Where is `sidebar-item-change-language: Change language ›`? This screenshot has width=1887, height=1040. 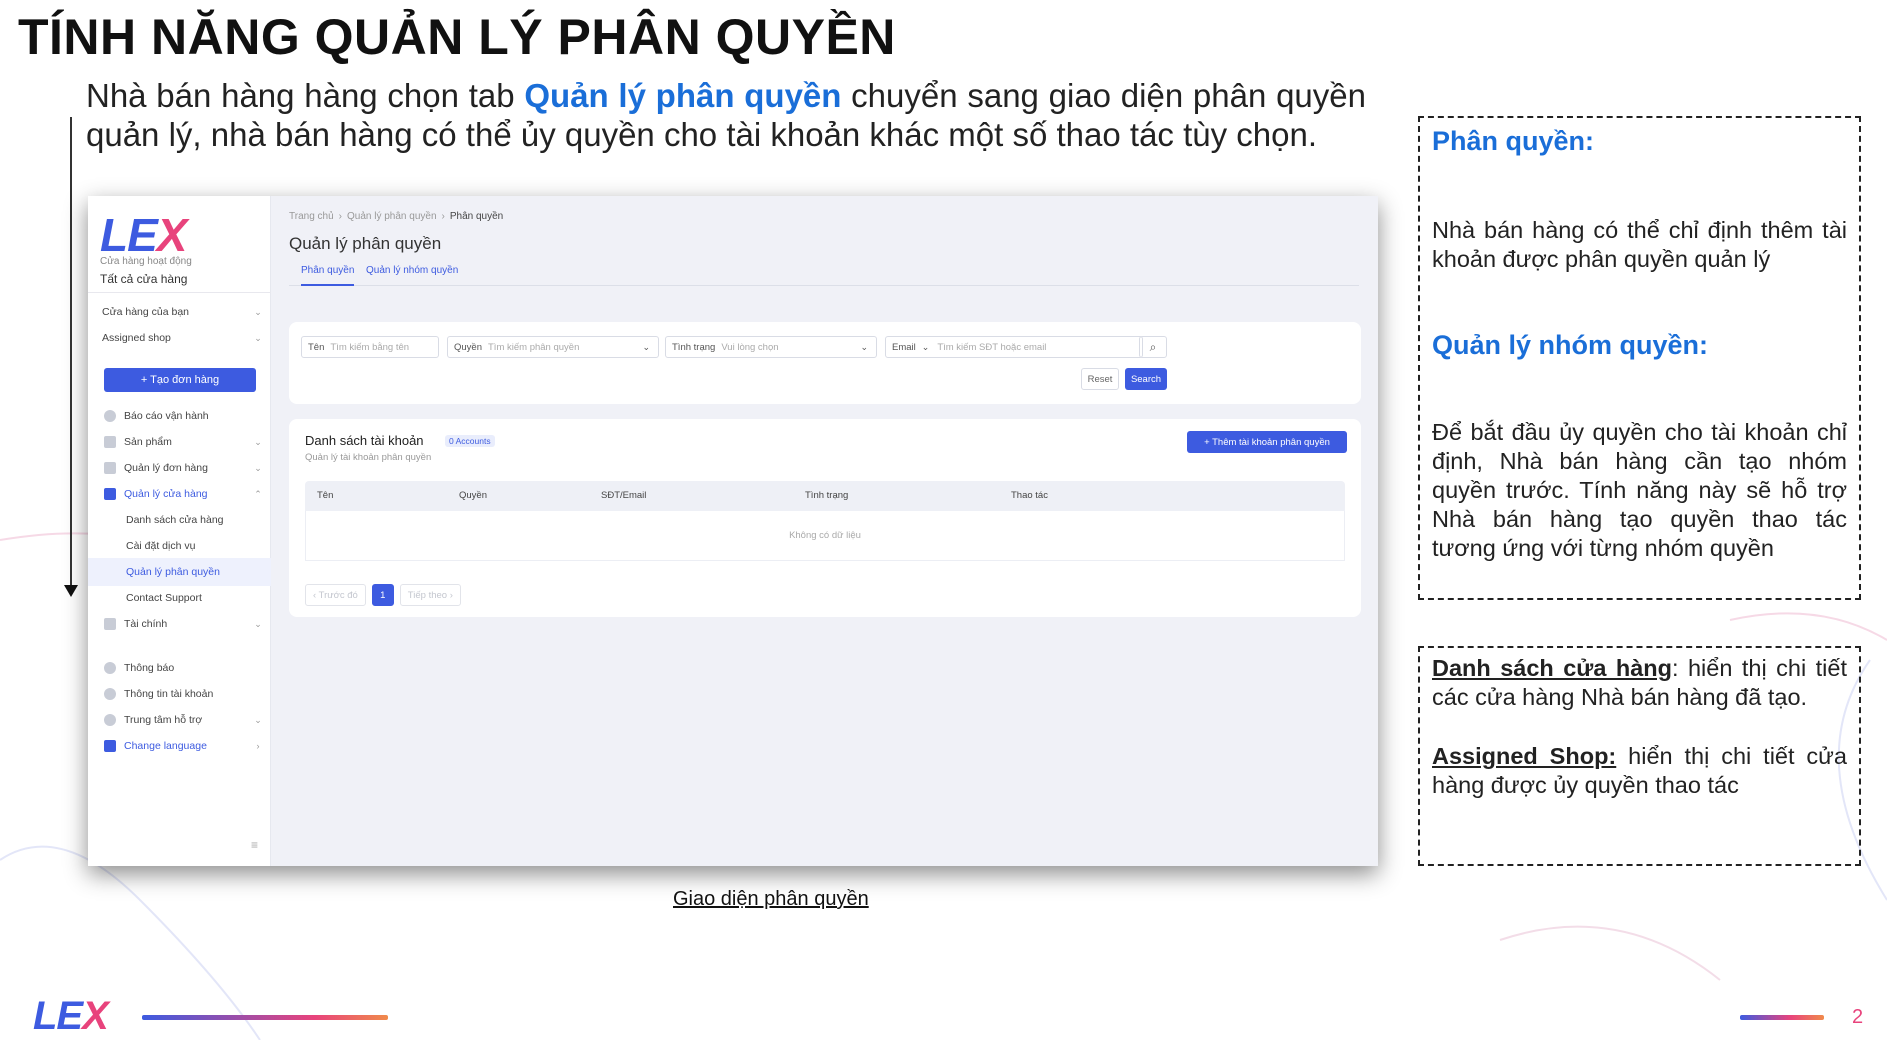 sidebar-item-change-language: Change language › is located at coordinates (179, 746).